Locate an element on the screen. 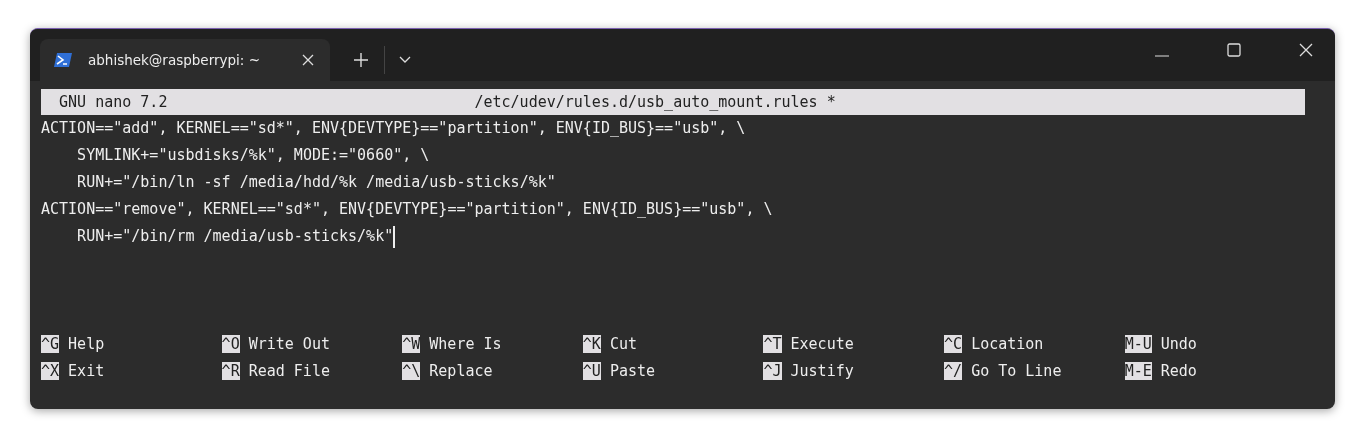 This screenshot has height=442, width=1366. shortcut-label: Redo is located at coordinates (1178, 370).